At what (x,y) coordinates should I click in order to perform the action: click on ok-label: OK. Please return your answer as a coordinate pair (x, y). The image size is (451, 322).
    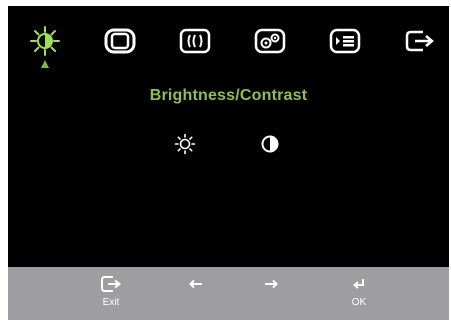
    Looking at the image, I should click on (359, 302).